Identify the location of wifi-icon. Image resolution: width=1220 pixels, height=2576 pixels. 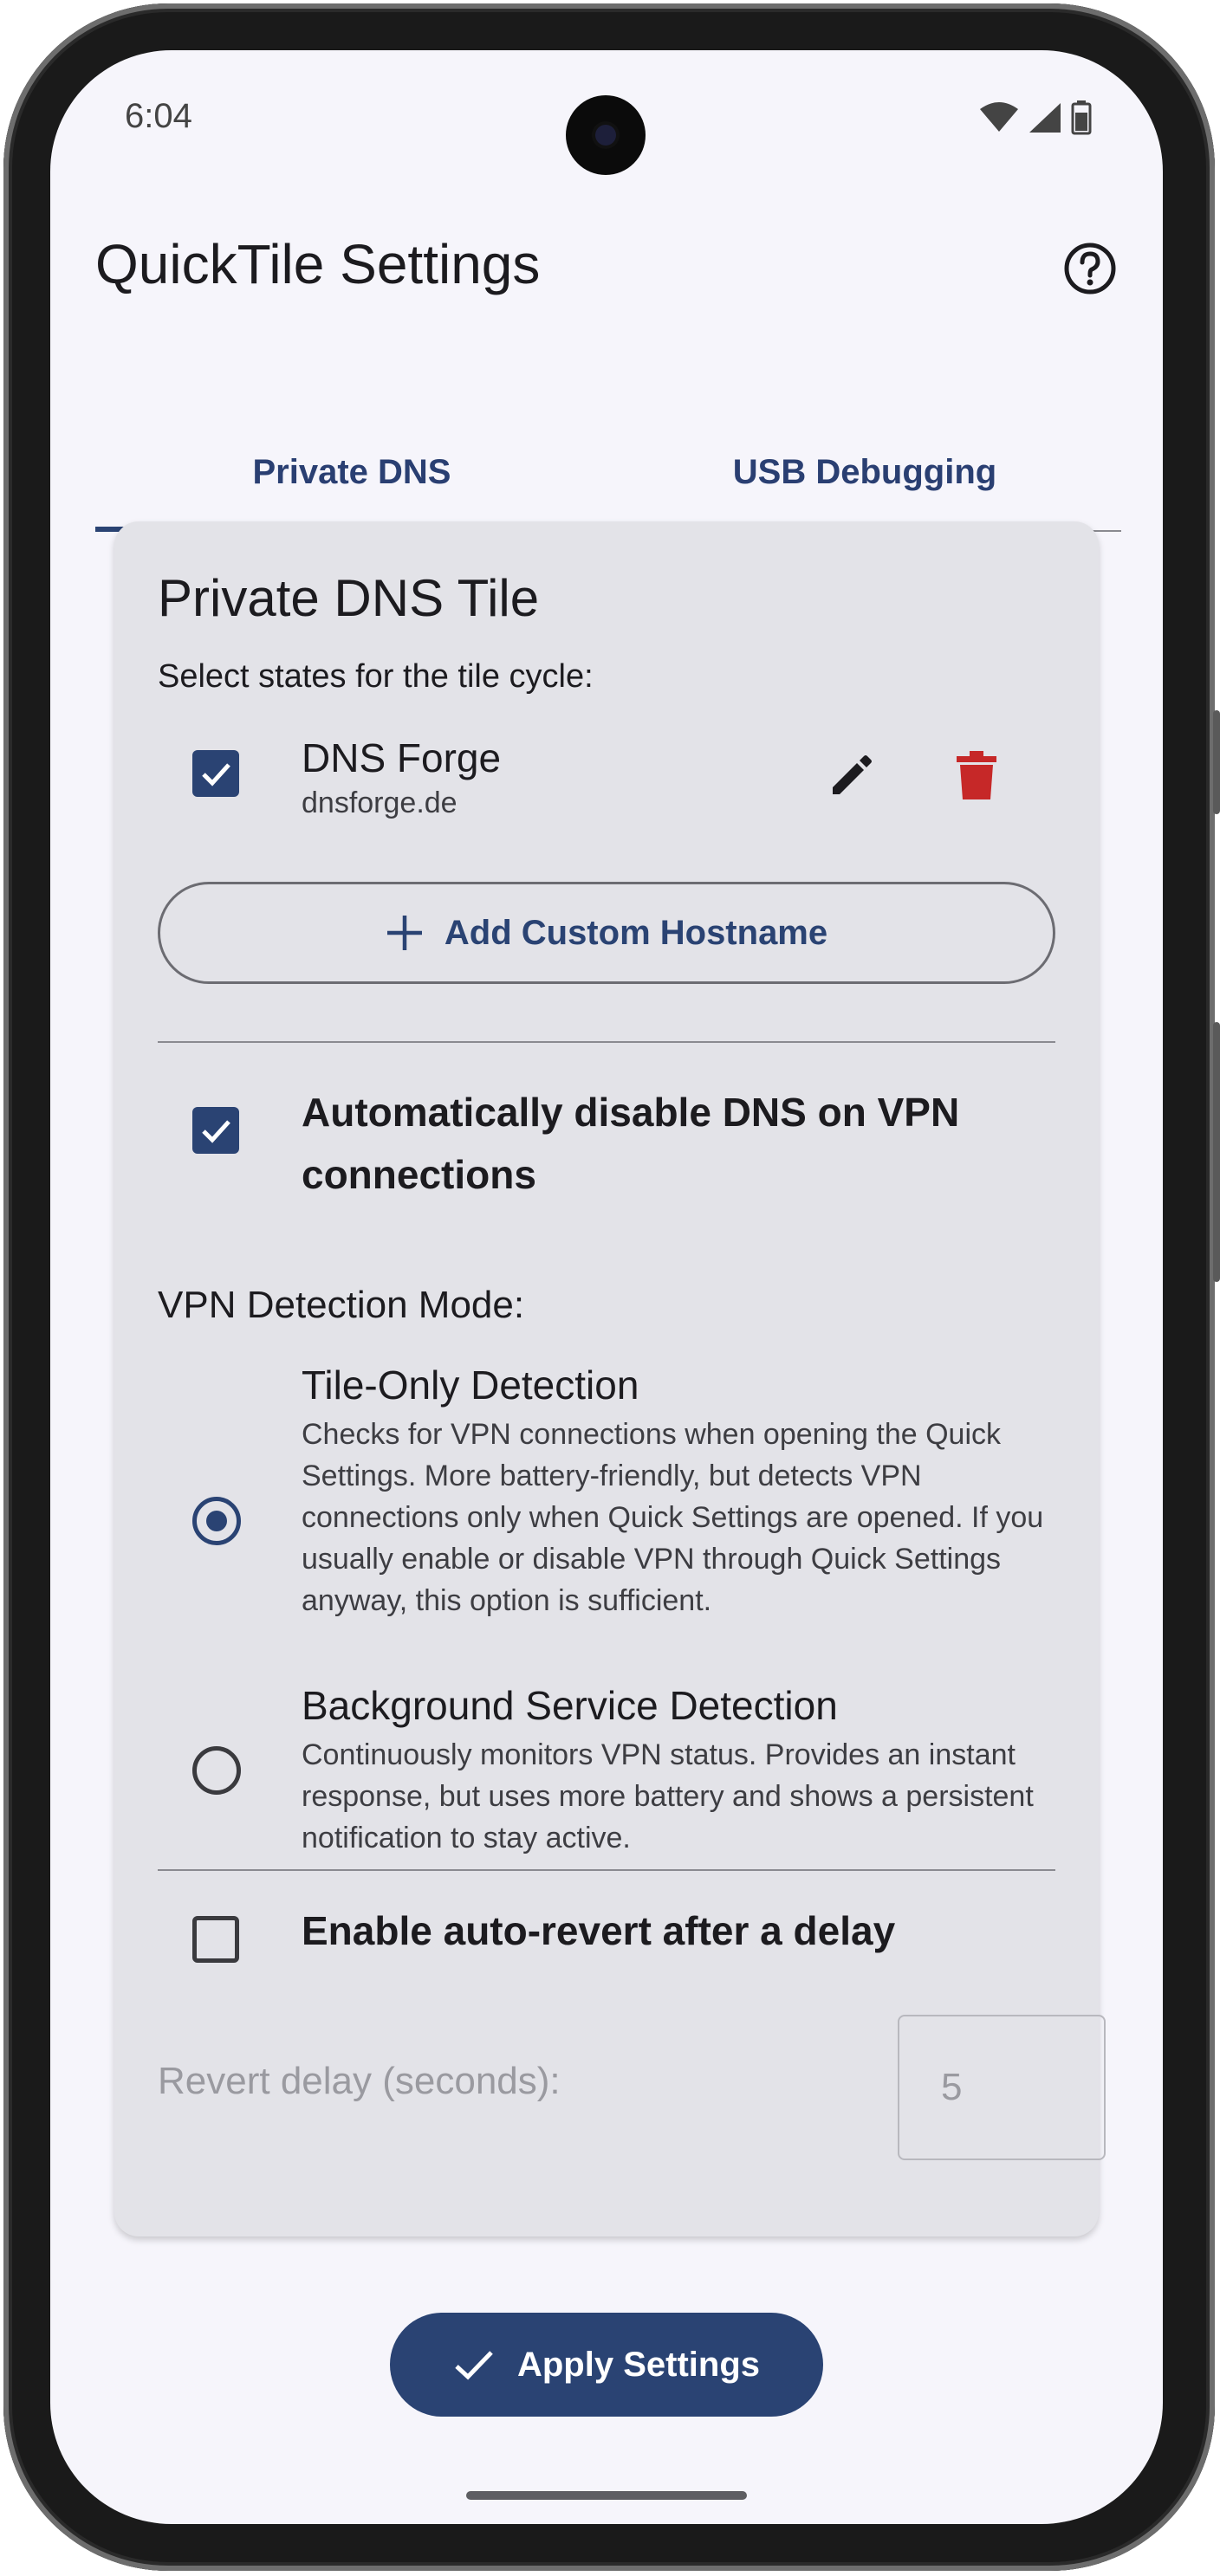
(999, 117).